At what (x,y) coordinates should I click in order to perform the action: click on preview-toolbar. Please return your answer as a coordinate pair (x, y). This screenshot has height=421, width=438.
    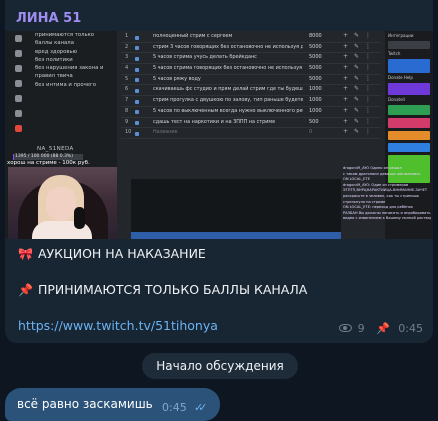
    Looking at the image, I should click on (236, 235).